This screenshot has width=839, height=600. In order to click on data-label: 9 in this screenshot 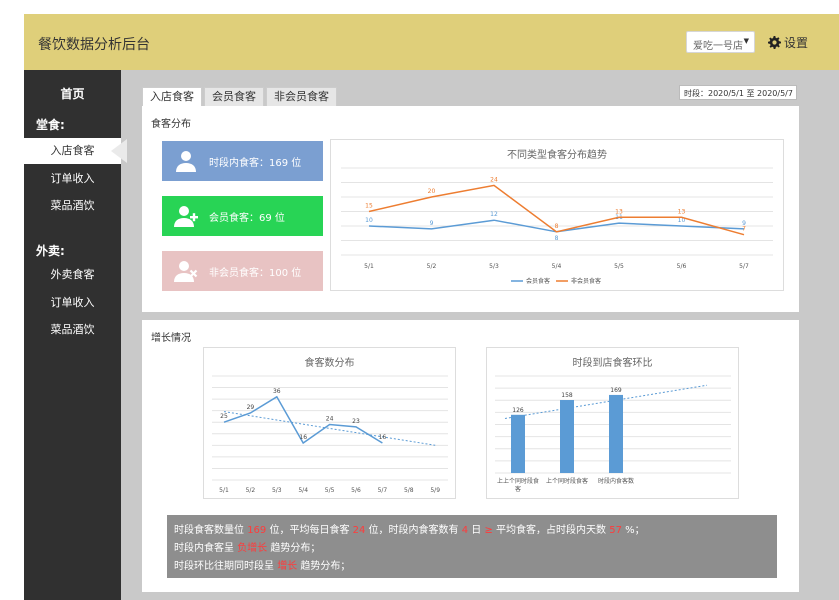, I will do `click(432, 223)`.